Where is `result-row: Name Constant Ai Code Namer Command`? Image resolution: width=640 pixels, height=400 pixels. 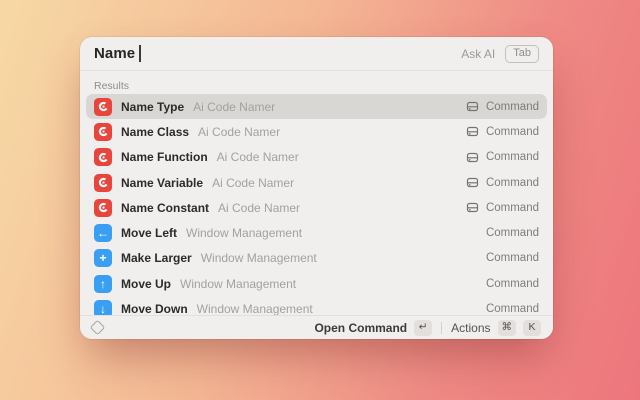 result-row: Name Constant Ai Code Namer Command is located at coordinates (316, 207).